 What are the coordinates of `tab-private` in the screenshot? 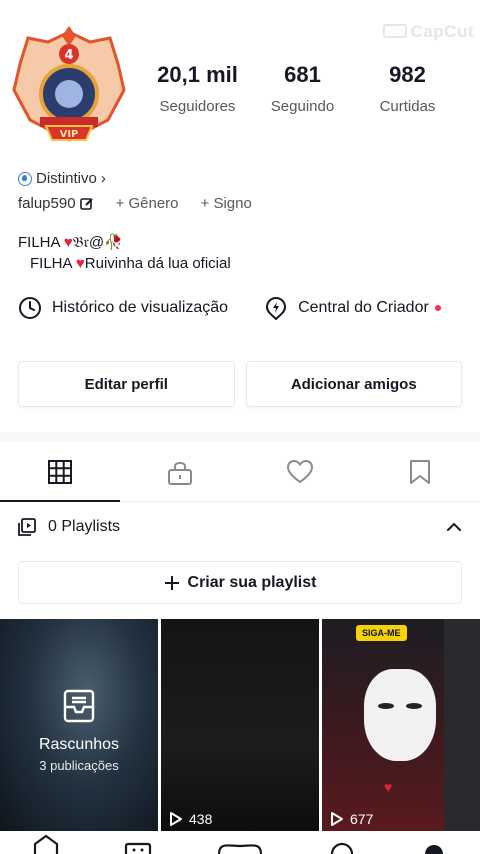 It's located at (180, 471).